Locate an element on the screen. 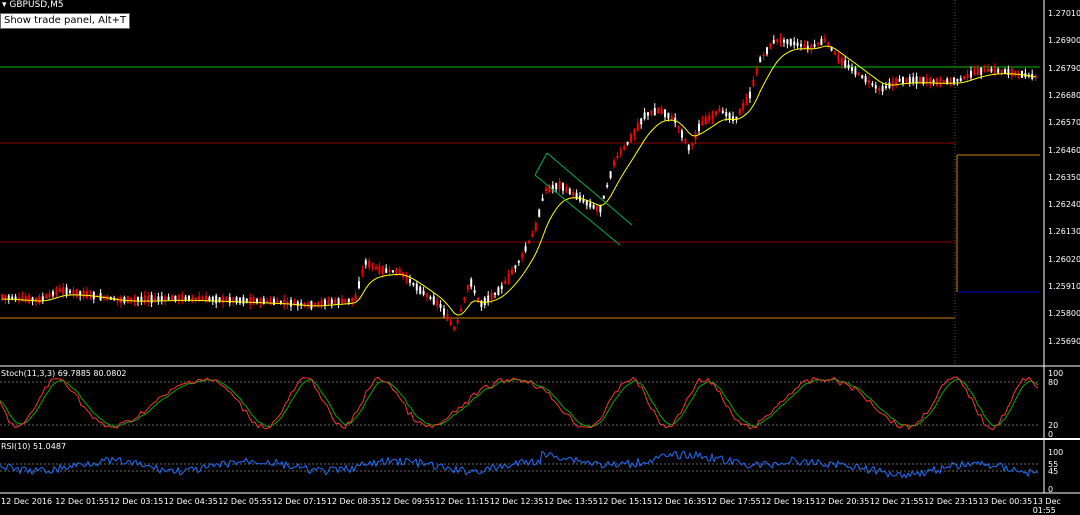 The width and height of the screenshot is (1080, 515). indicator-level-tick: 100 is located at coordinates (1056, 452).